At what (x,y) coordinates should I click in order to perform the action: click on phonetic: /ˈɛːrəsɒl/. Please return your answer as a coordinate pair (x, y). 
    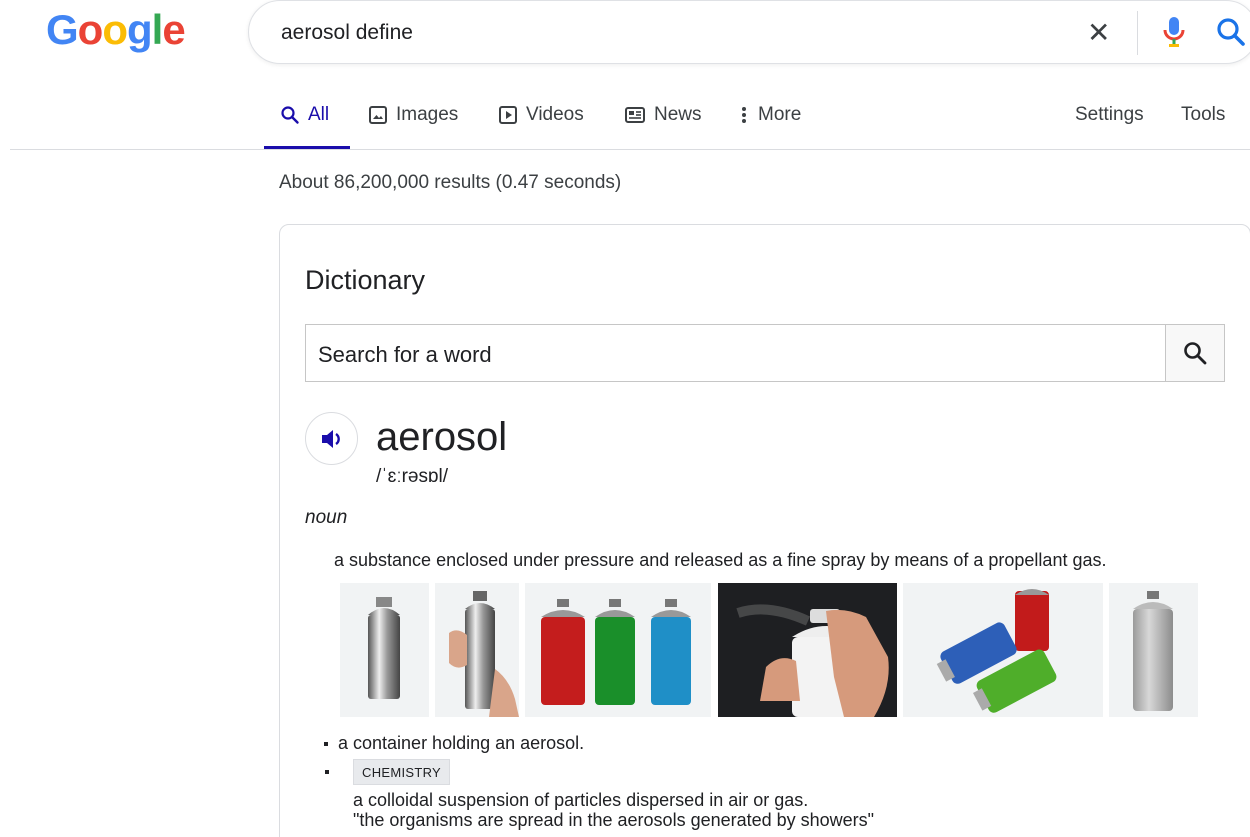
    Looking at the image, I should click on (412, 476).